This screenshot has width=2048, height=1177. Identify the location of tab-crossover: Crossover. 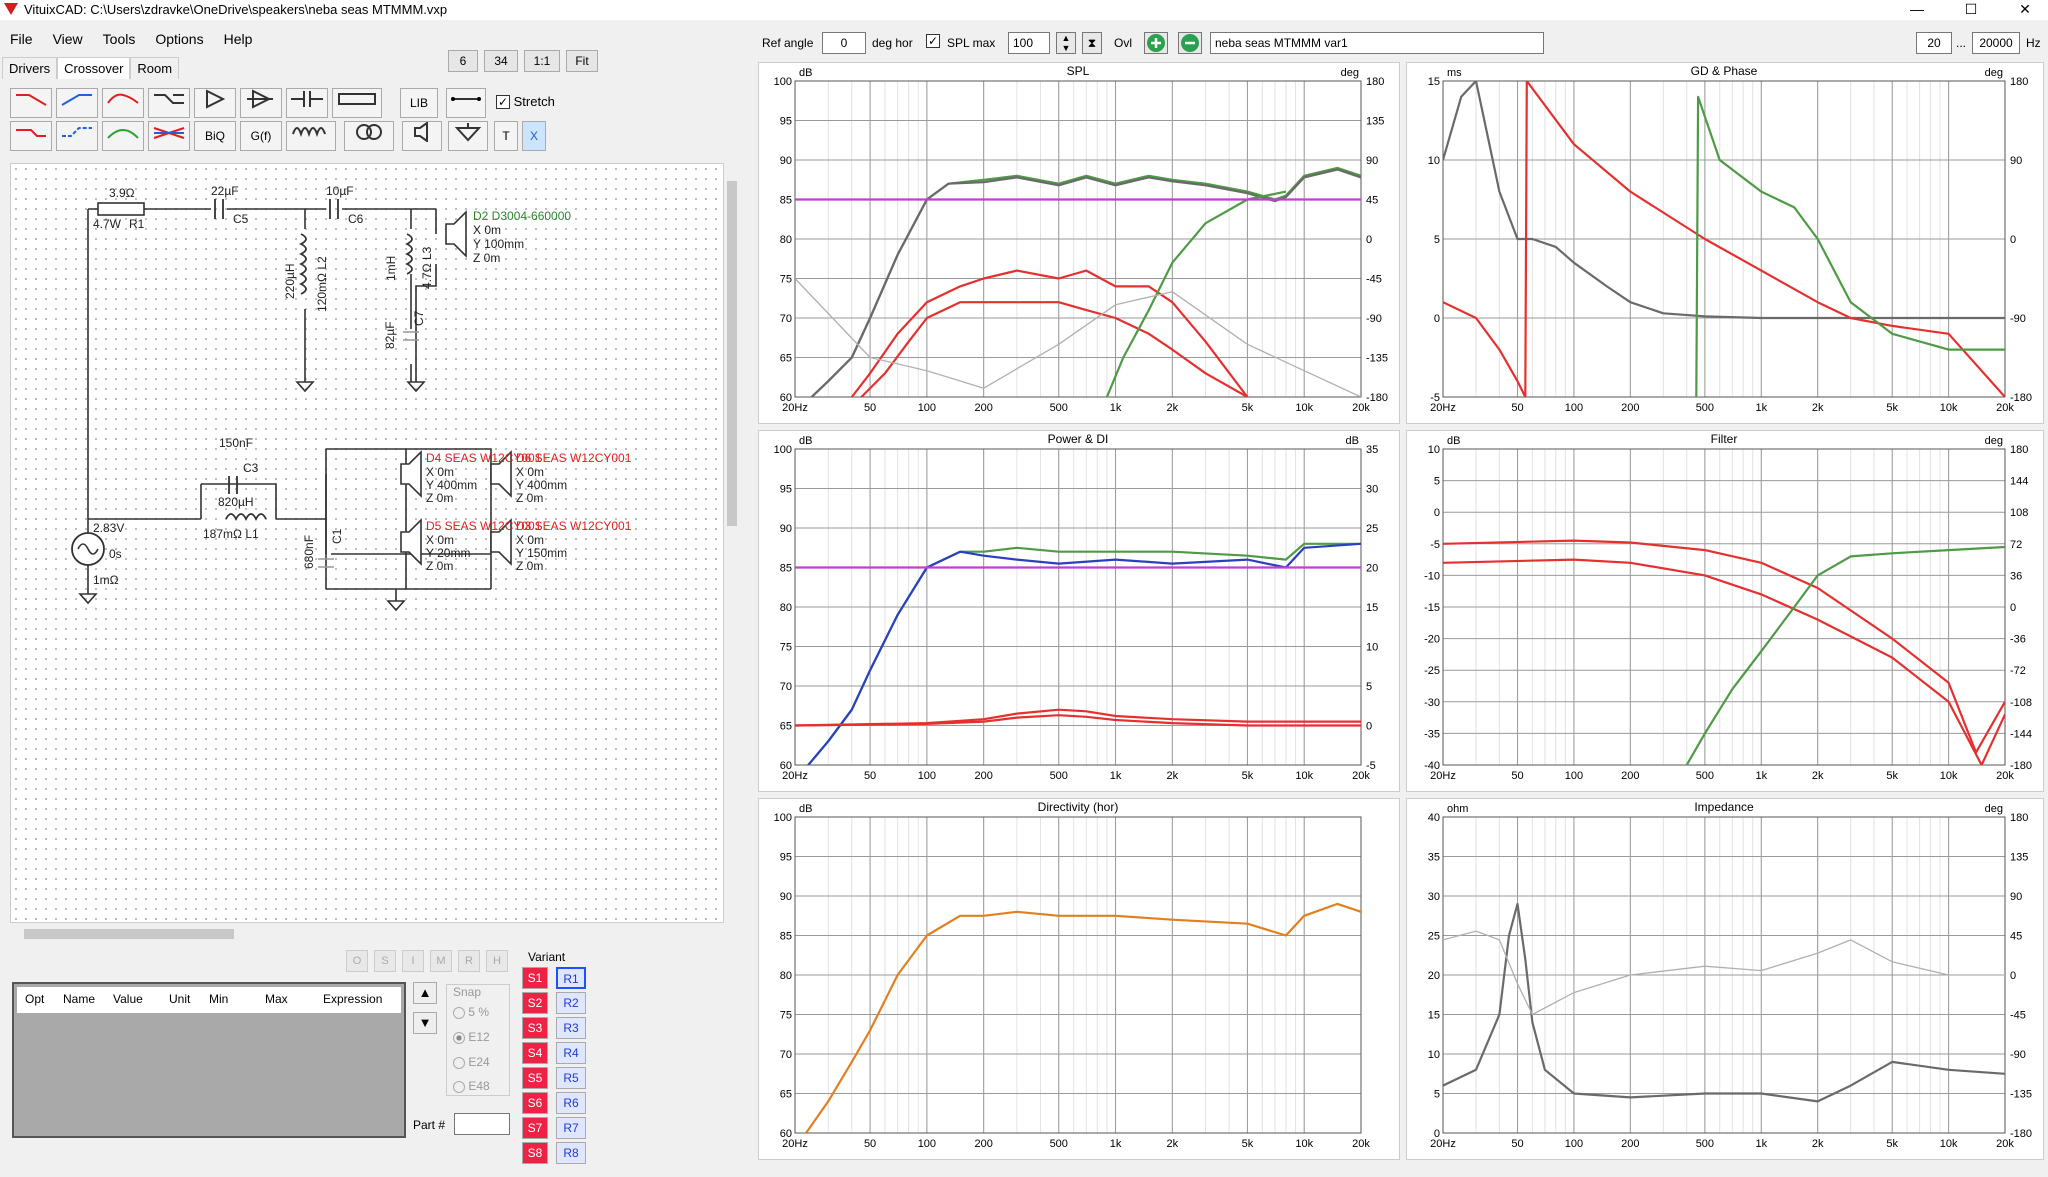
(94, 68).